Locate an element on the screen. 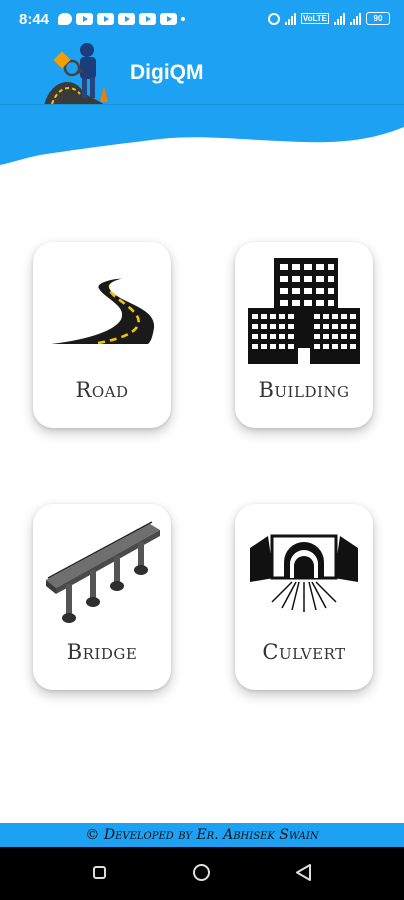 Image resolution: width=404 pixels, height=900 pixels. notification-icons is located at coordinates (121, 19).